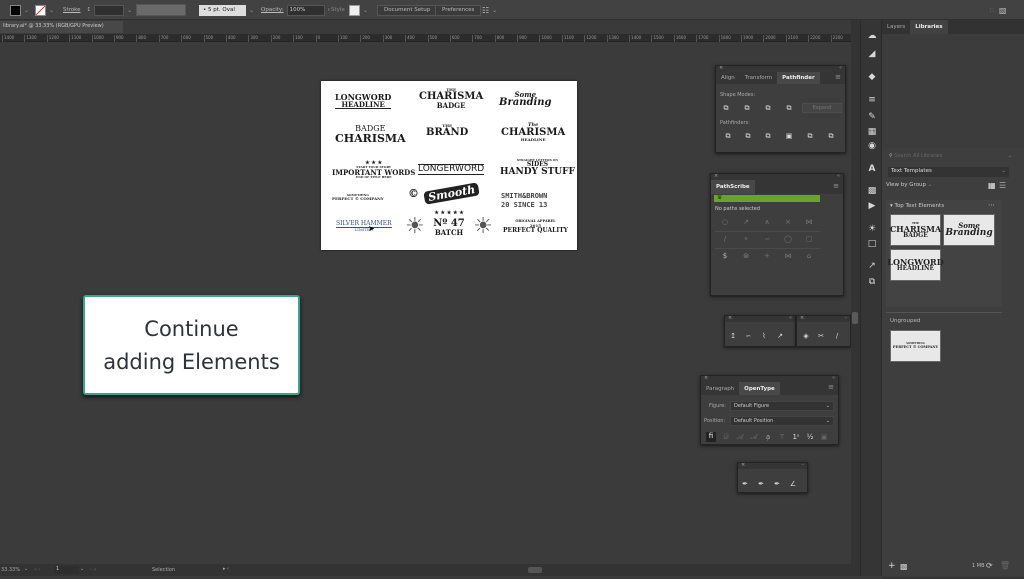 The image size is (1024, 579). I want to click on logo-no47-batch: ★ ★ ★ ★ ★ ☀ Nº 47 BATCH ☀, so click(449, 224).